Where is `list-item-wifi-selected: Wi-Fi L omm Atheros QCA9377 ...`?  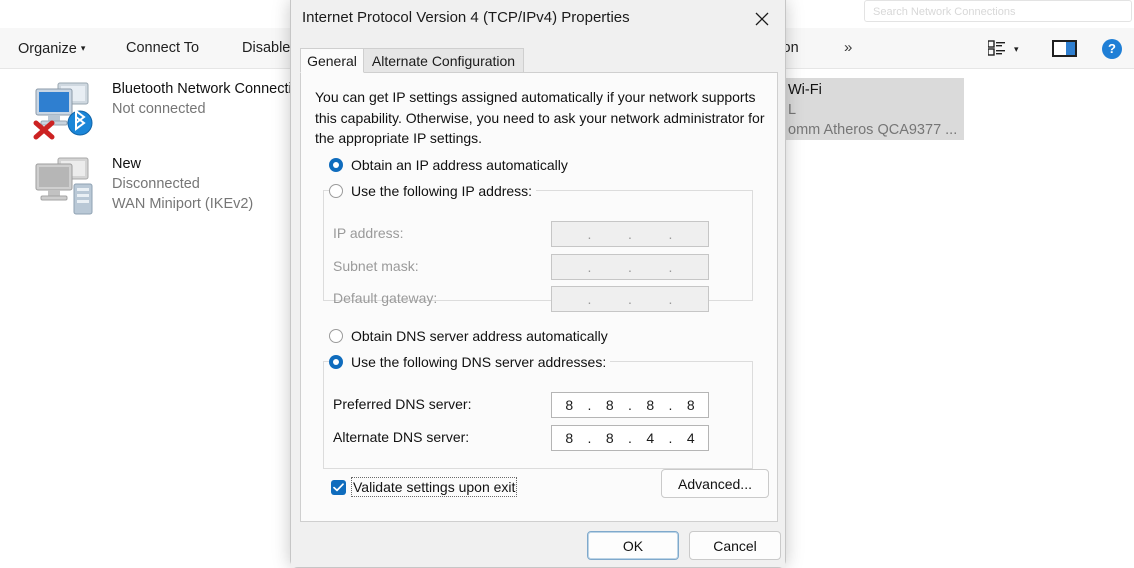 list-item-wifi-selected: Wi-Fi L omm Atheros QCA9377 ... is located at coordinates (863, 109).